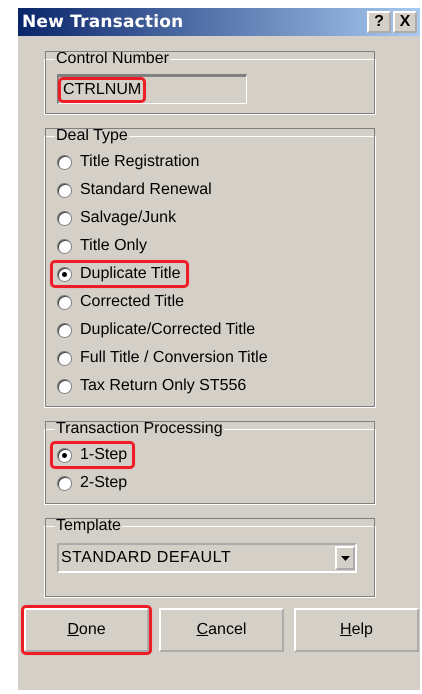 Image resolution: width=422 pixels, height=694 pixels. Describe the element at coordinates (86, 630) in the screenshot. I see `dialog-button: Done` at that location.